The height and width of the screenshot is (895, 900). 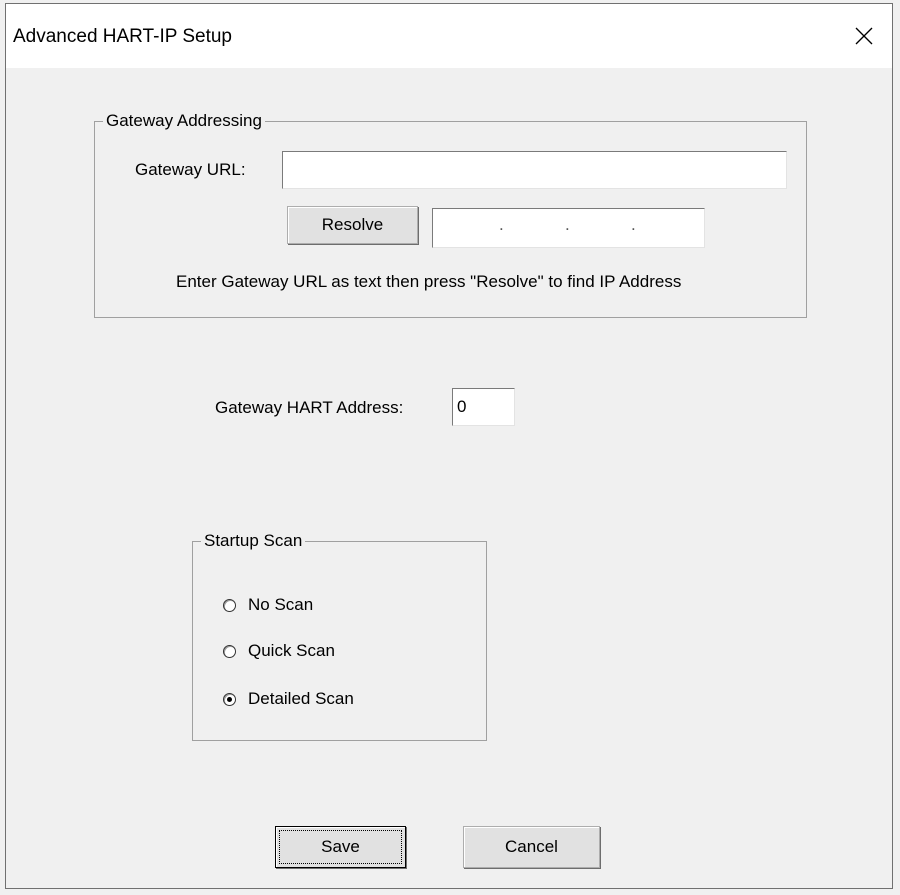 I want to click on cancel-button-label: Cancel, so click(x=531, y=846).